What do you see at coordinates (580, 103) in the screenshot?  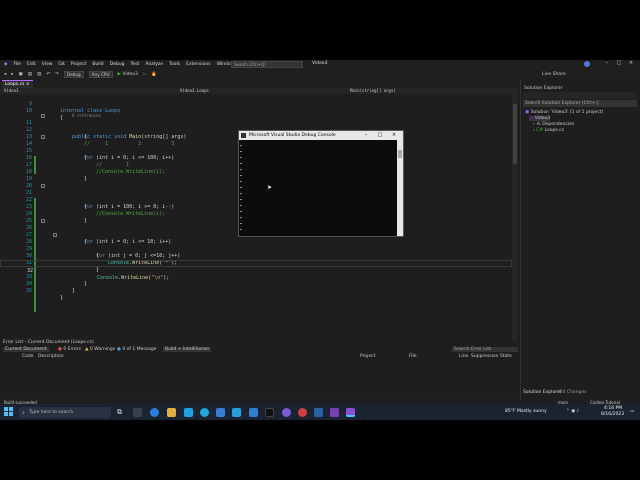 I see `solution-search-input: Search Solution Explorer (Ctrl+;)` at bounding box center [580, 103].